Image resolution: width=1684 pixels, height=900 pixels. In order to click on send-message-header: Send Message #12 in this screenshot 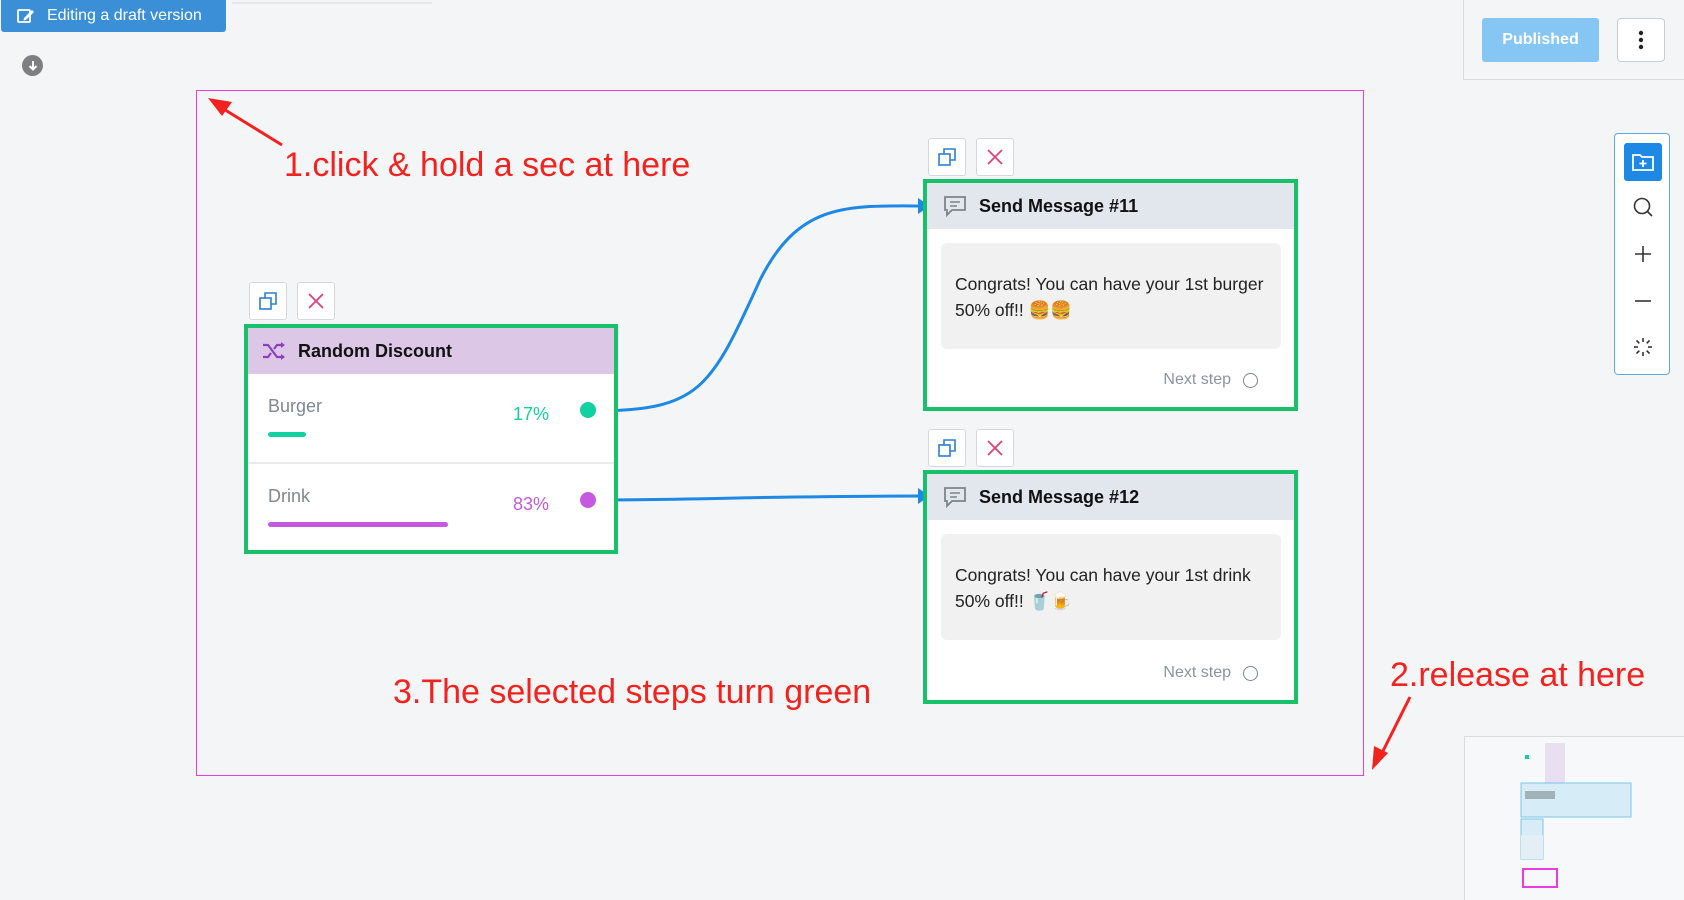, I will do `click(1110, 497)`.